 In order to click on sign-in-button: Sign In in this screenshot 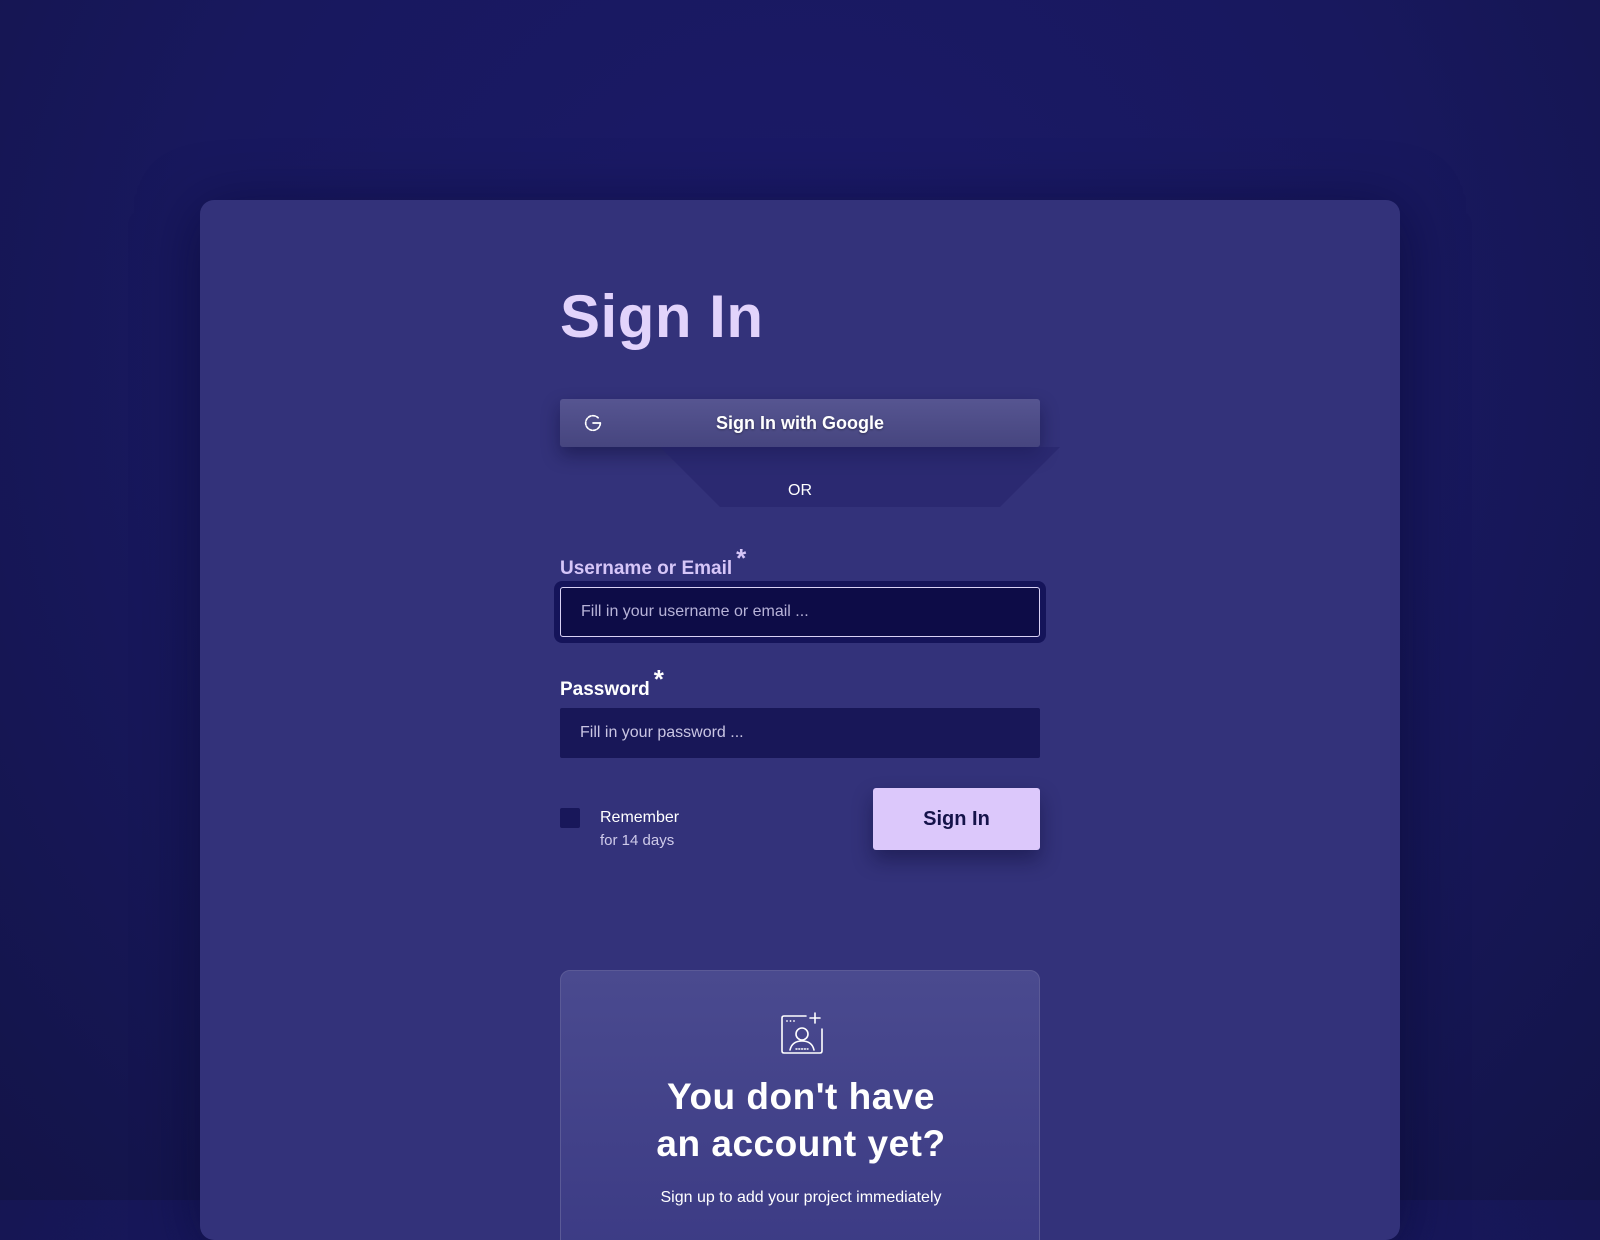, I will do `click(956, 819)`.